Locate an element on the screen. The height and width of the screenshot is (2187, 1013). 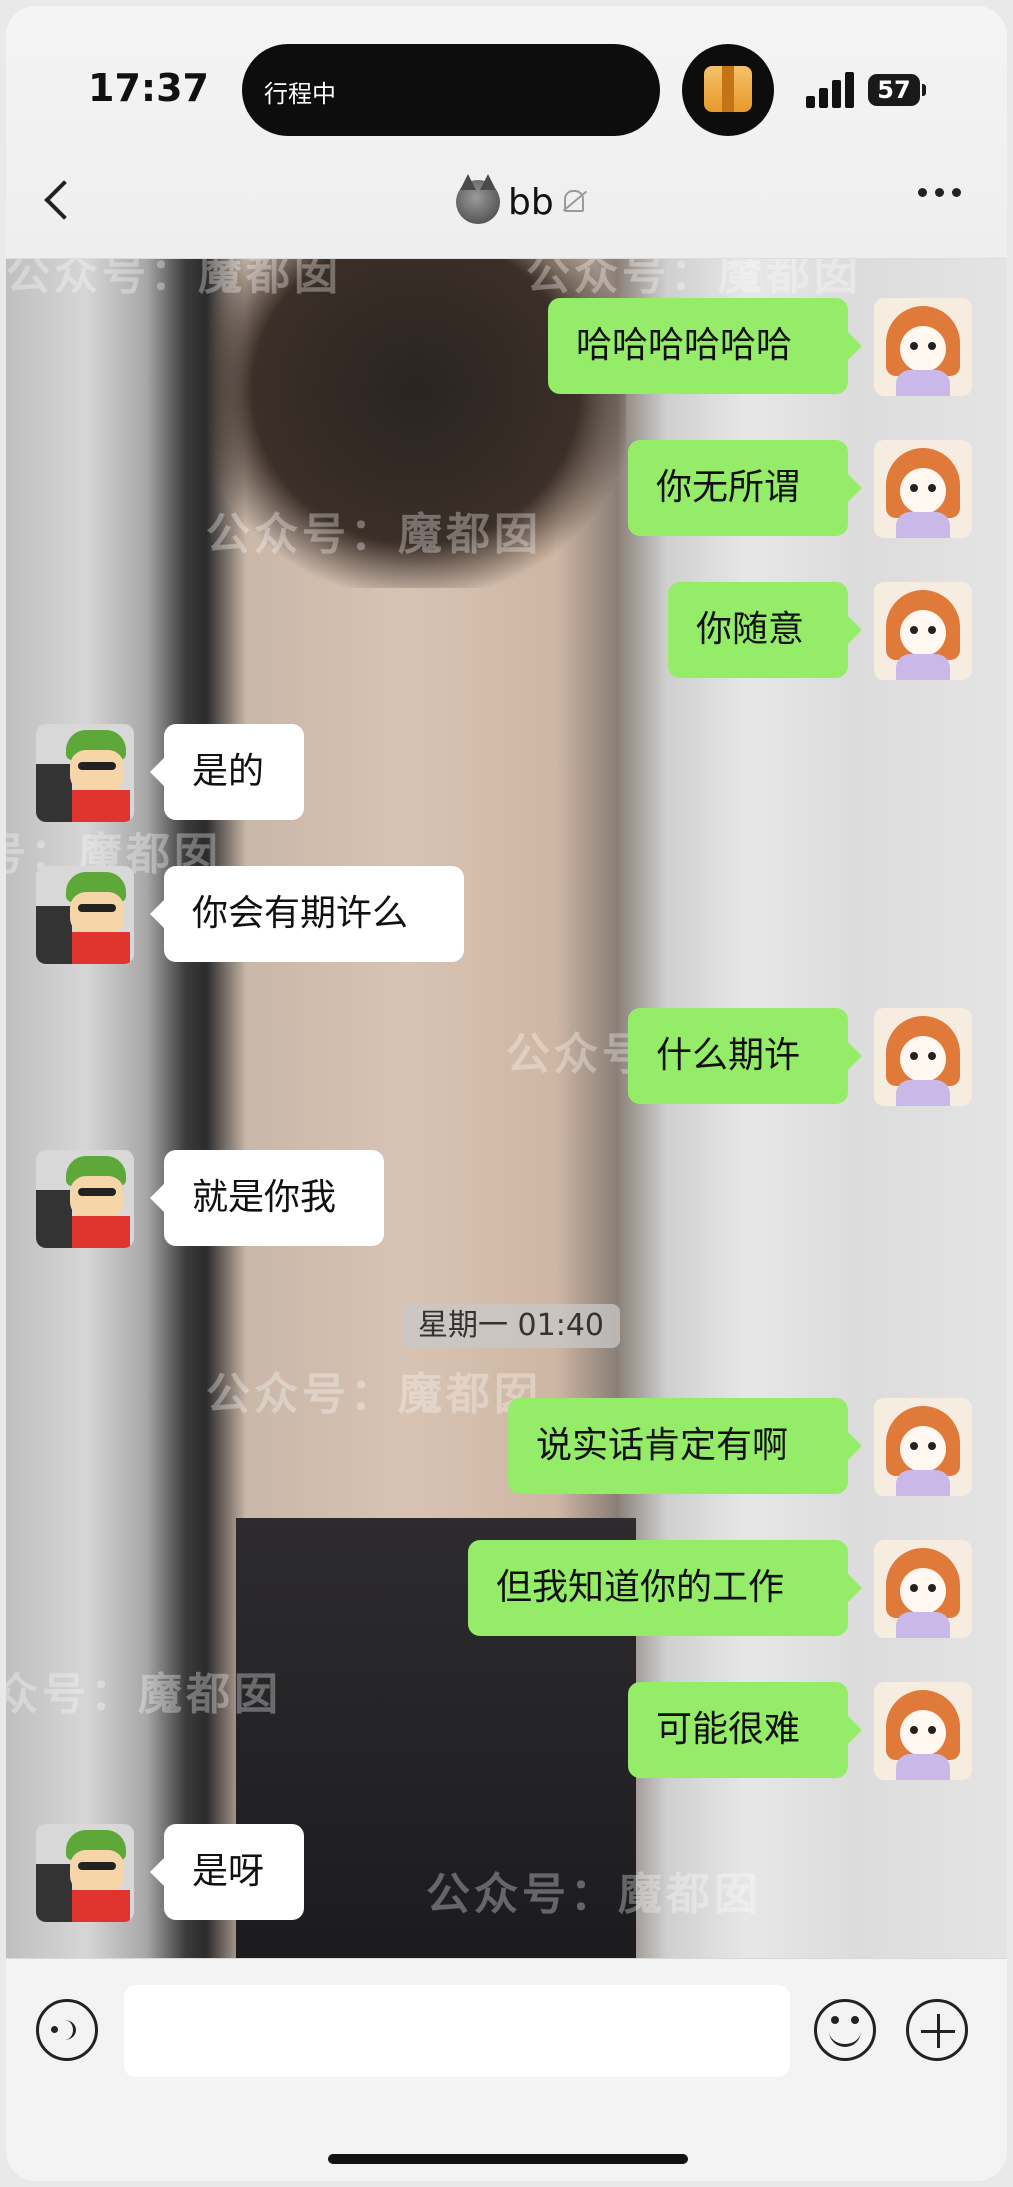
message-row: 是的 is located at coordinates (506, 774).